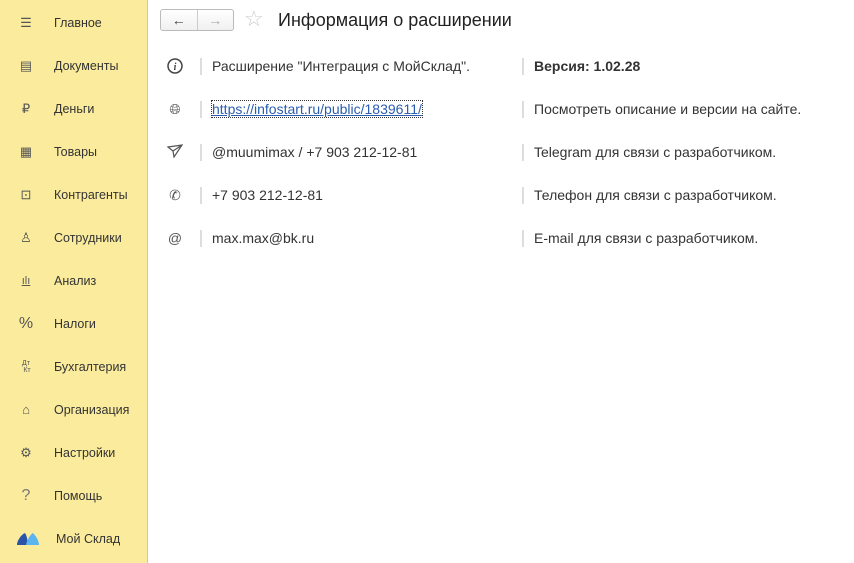 Image resolution: width=854 pixels, height=563 pixels. I want to click on web-icon: 🌐︎, so click(175, 109).